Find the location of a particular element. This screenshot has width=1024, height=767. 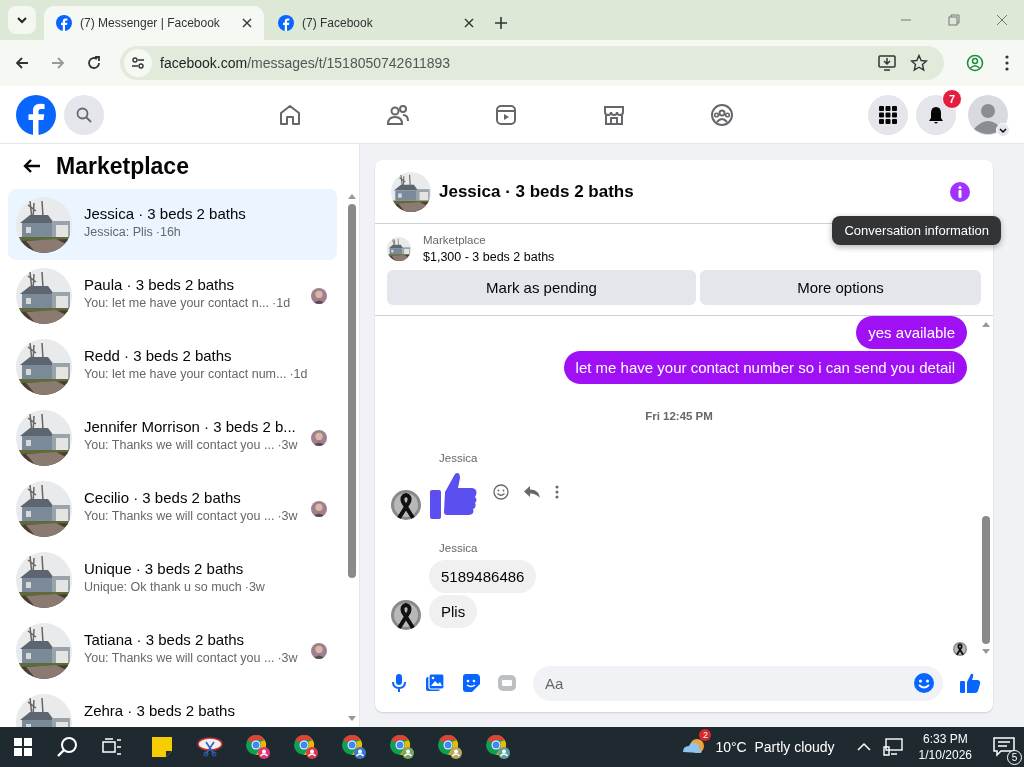

address-bar: facebook.com/messages/t/1518050742611893 is located at coordinates (532, 63).